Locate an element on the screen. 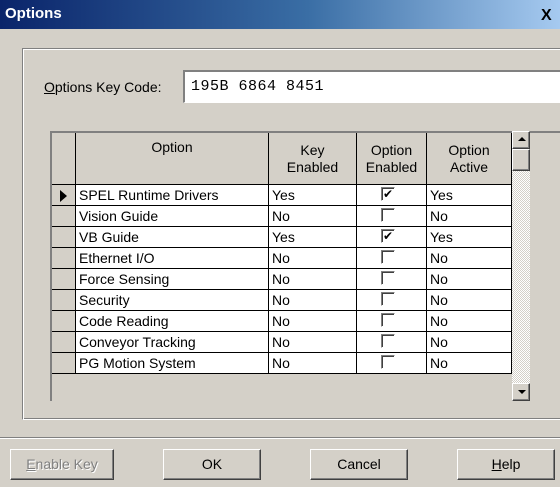  help-button: Help is located at coordinates (506, 464).